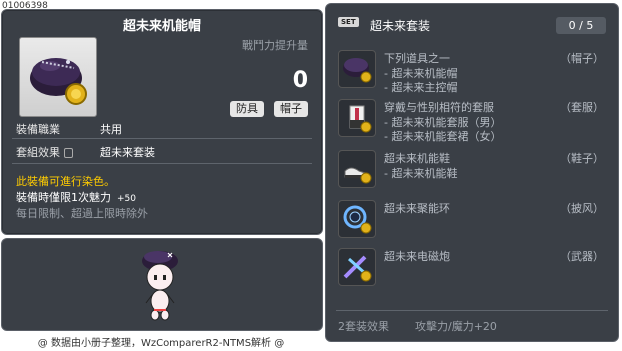  Describe the element at coordinates (417, 58) in the screenshot. I see `set-item-title: 下列道具之一` at that location.